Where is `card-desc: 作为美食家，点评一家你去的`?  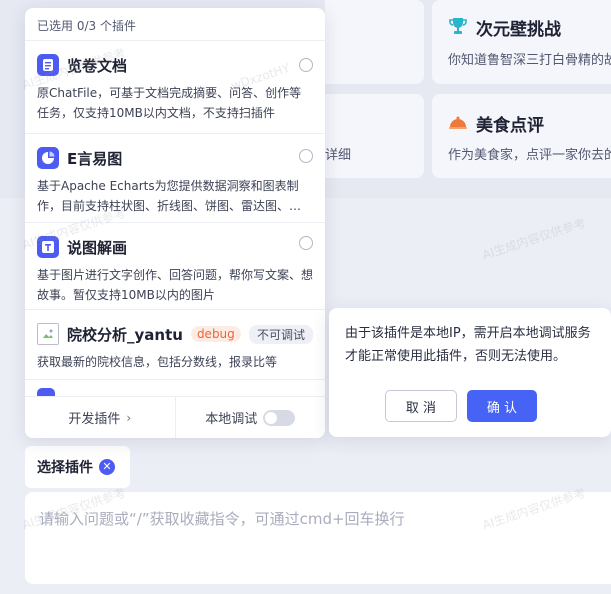 card-desc: 作为美食家，点评一家你去的 is located at coordinates (529, 155).